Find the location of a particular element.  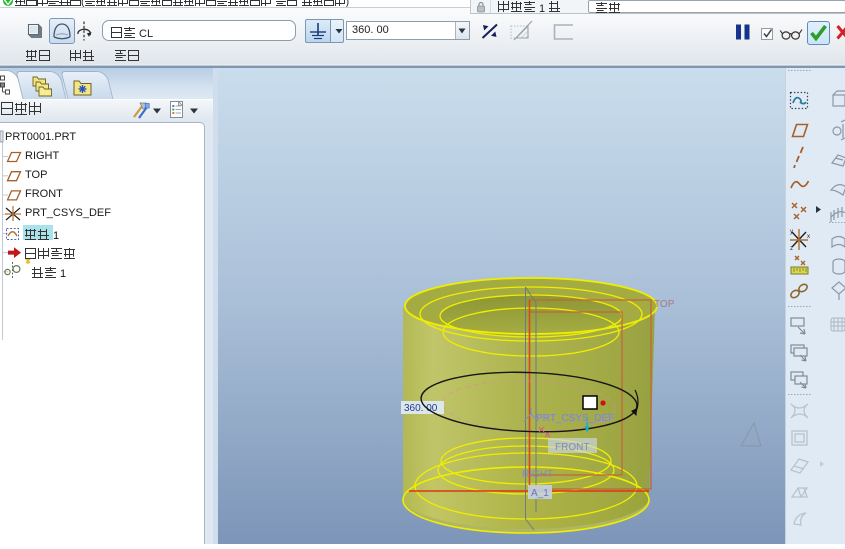

svg-text: PRT_CSYS_DEF is located at coordinates (575, 418).